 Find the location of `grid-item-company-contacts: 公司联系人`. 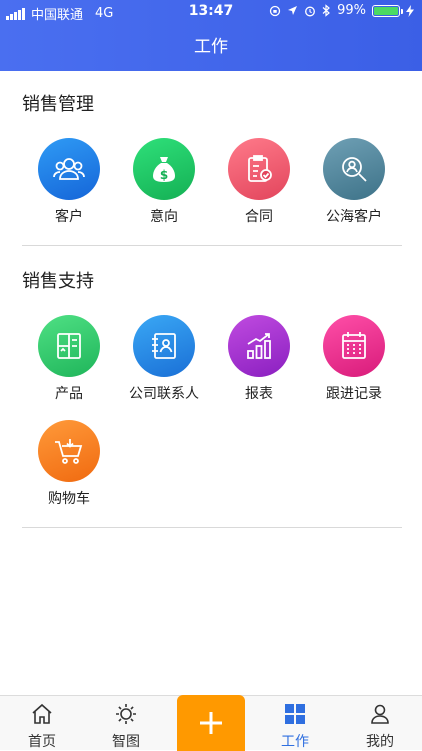

grid-item-company-contacts: 公司联系人 is located at coordinates (164, 359).